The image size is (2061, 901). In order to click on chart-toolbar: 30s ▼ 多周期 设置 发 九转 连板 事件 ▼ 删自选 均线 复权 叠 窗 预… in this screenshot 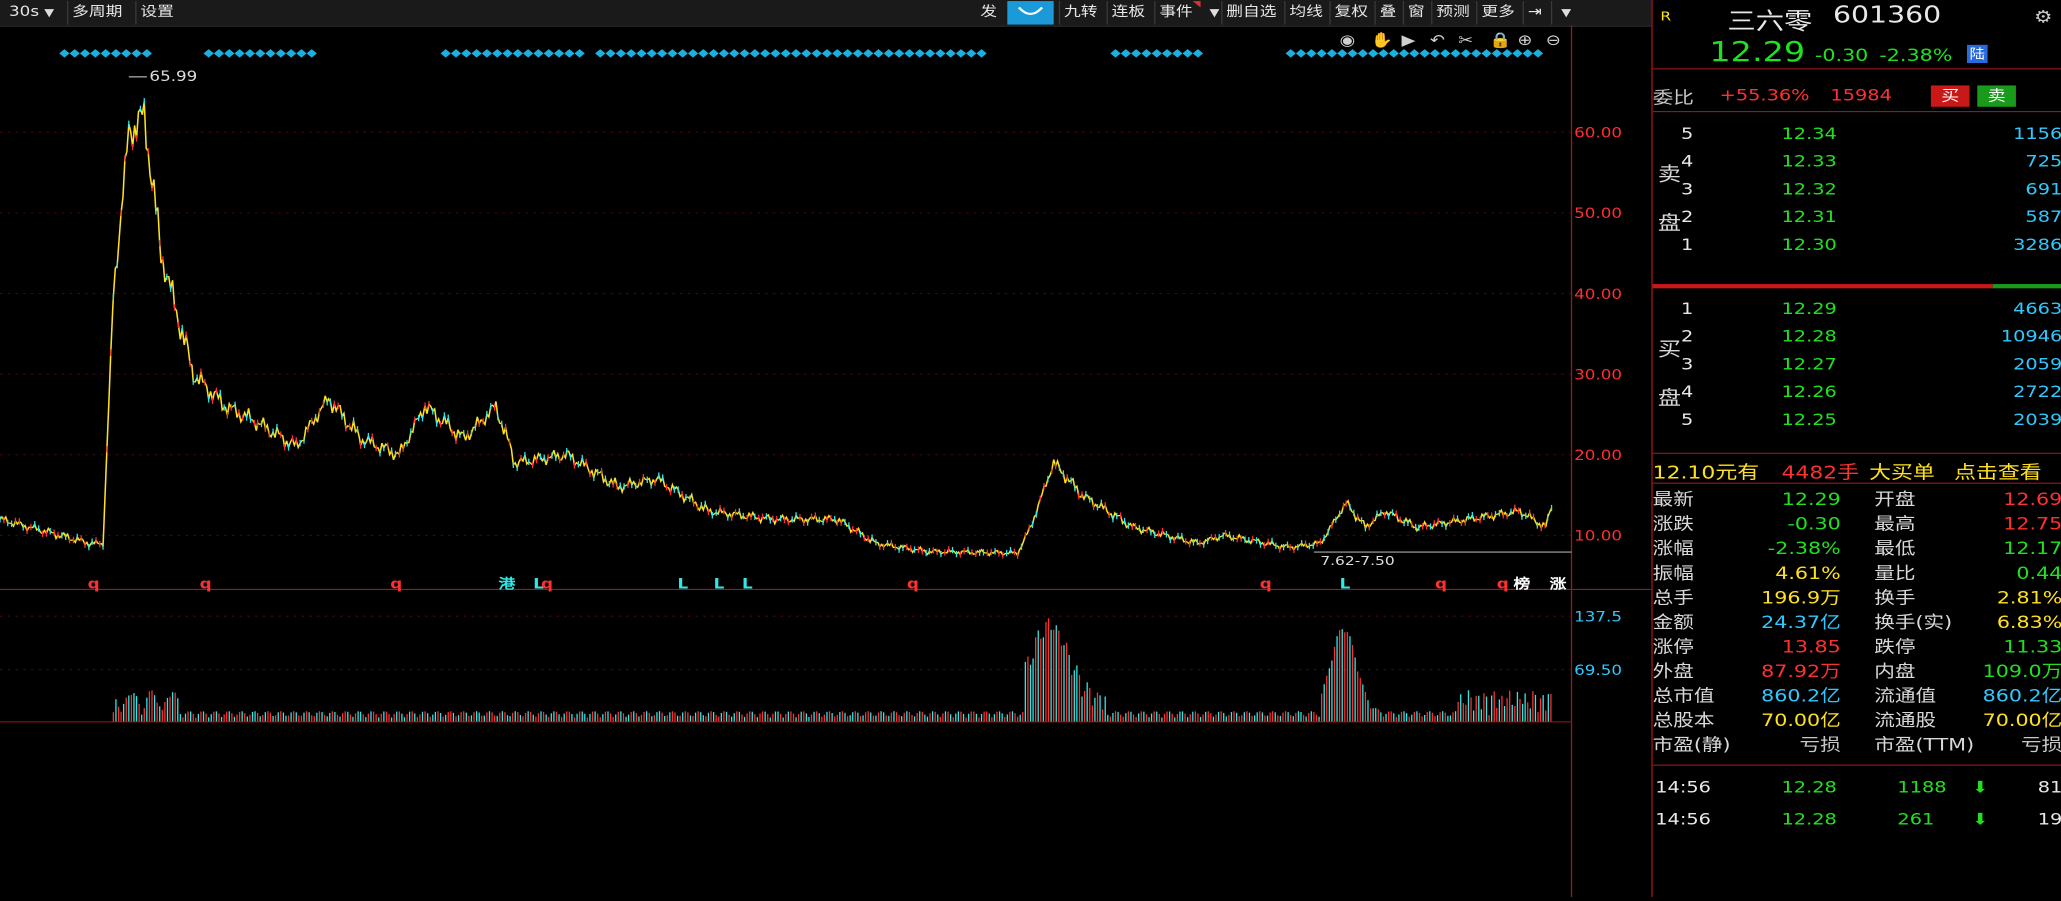, I will do `click(826, 13)`.